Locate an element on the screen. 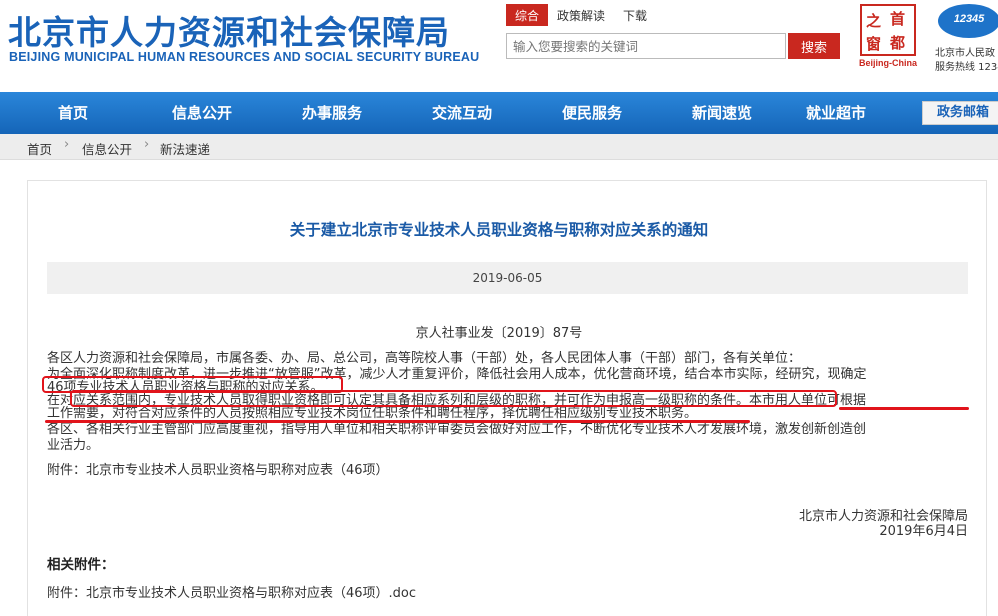 The image size is (998, 616). article-title: 关于建立北京市专业技术人员职业资格与职称对应关系的通知 is located at coordinates (499, 230).